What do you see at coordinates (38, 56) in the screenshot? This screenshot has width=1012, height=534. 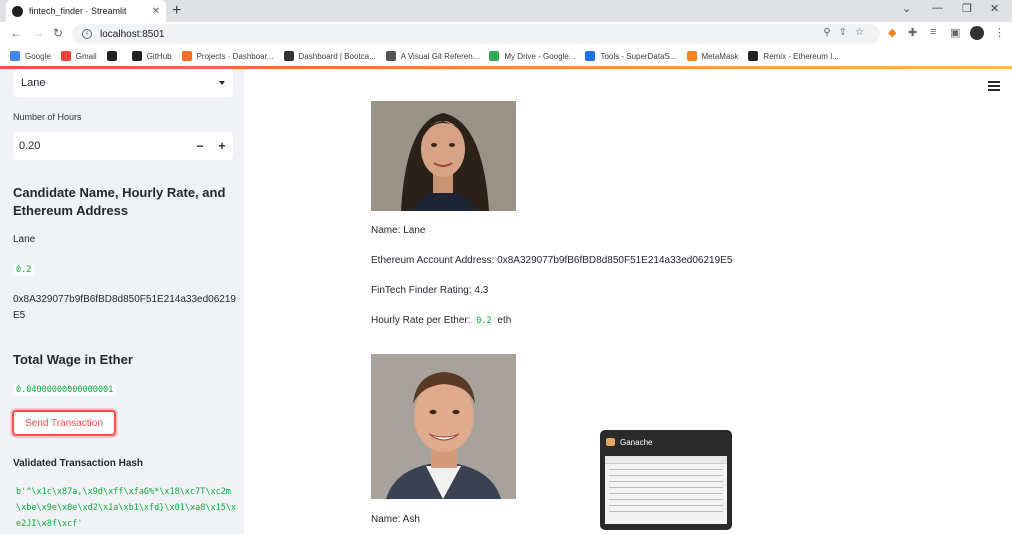 I see `bookmark-label: Google` at bounding box center [38, 56].